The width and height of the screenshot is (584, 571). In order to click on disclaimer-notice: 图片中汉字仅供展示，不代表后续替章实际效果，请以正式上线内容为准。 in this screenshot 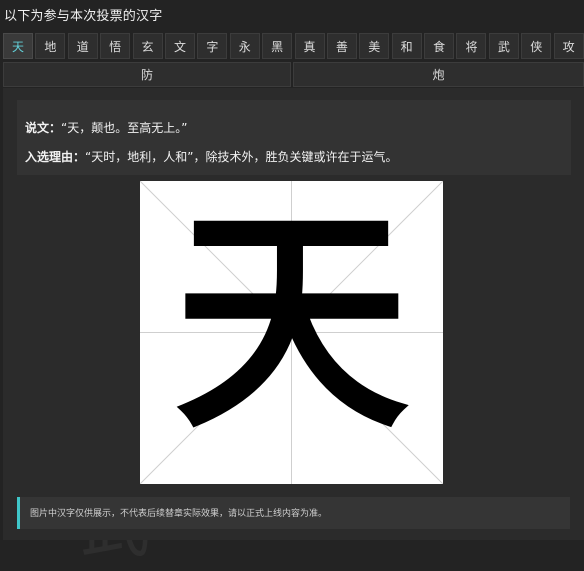, I will do `click(293, 513)`.